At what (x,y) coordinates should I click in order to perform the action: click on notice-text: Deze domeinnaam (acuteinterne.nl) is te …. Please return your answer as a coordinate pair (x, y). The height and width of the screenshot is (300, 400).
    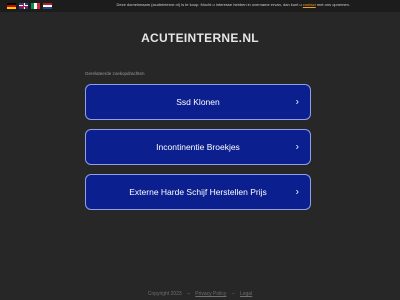
    Looking at the image, I should click on (209, 4).